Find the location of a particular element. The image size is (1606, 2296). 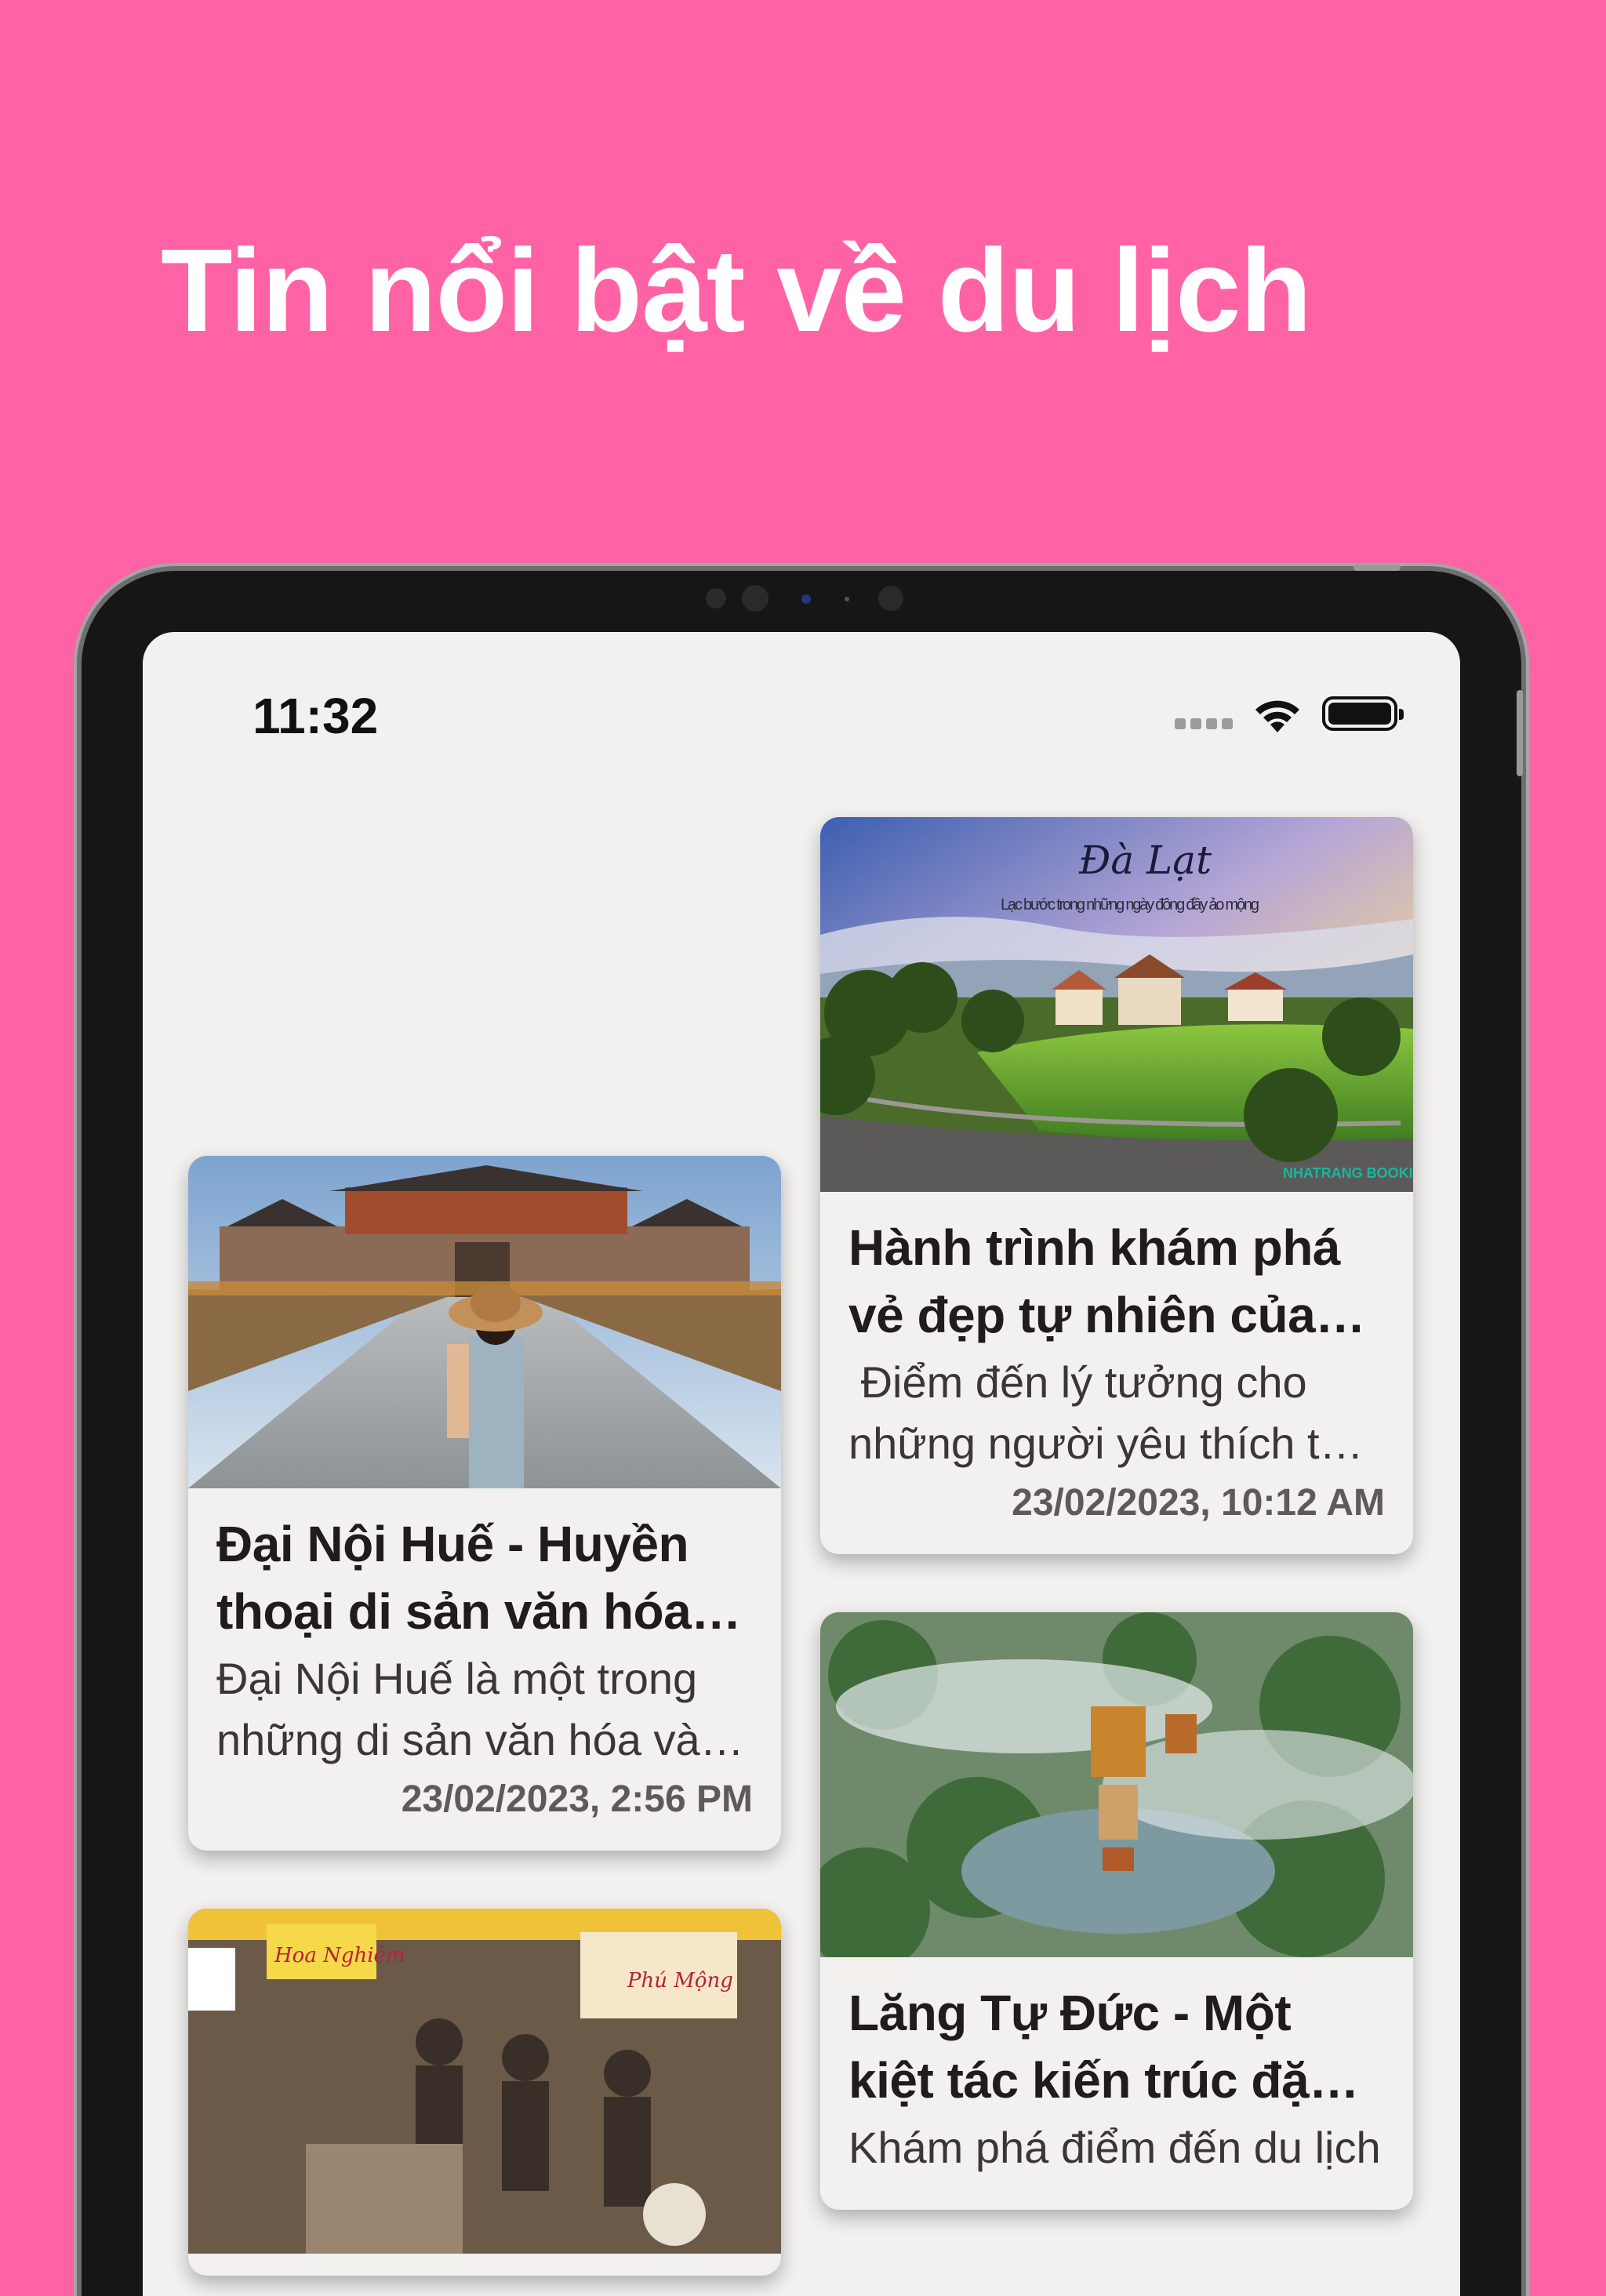

page-headline: Tin nổi bật về du lịch is located at coordinates (736, 290).